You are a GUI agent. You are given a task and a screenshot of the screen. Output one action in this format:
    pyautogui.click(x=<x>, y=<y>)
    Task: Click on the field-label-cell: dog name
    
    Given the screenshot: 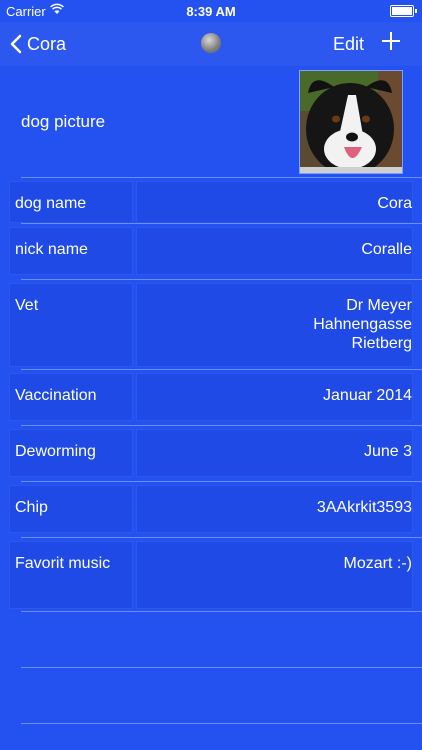 What is the action you would take?
    pyautogui.click(x=71, y=202)
    